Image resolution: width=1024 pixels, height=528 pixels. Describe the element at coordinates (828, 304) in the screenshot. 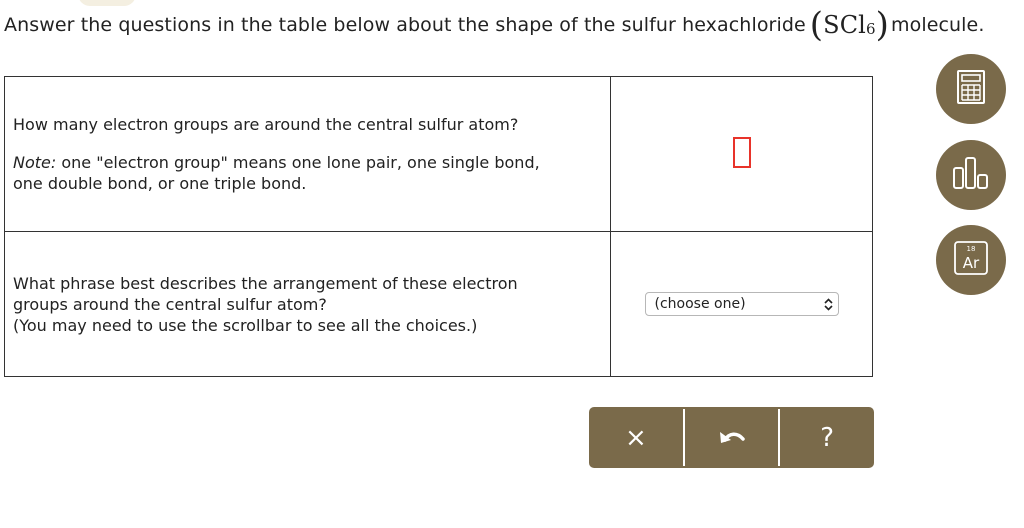

I see `updown-chevron-icon` at that location.